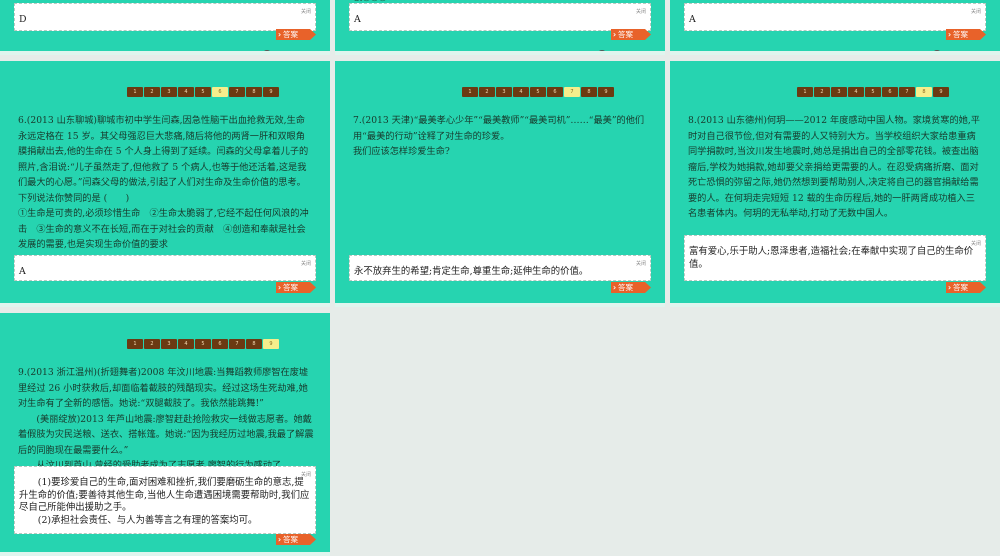 Image resolution: width=1000 pixels, height=556 pixels. What do you see at coordinates (23, 19) in the screenshot?
I see `answer-text: D` at bounding box center [23, 19].